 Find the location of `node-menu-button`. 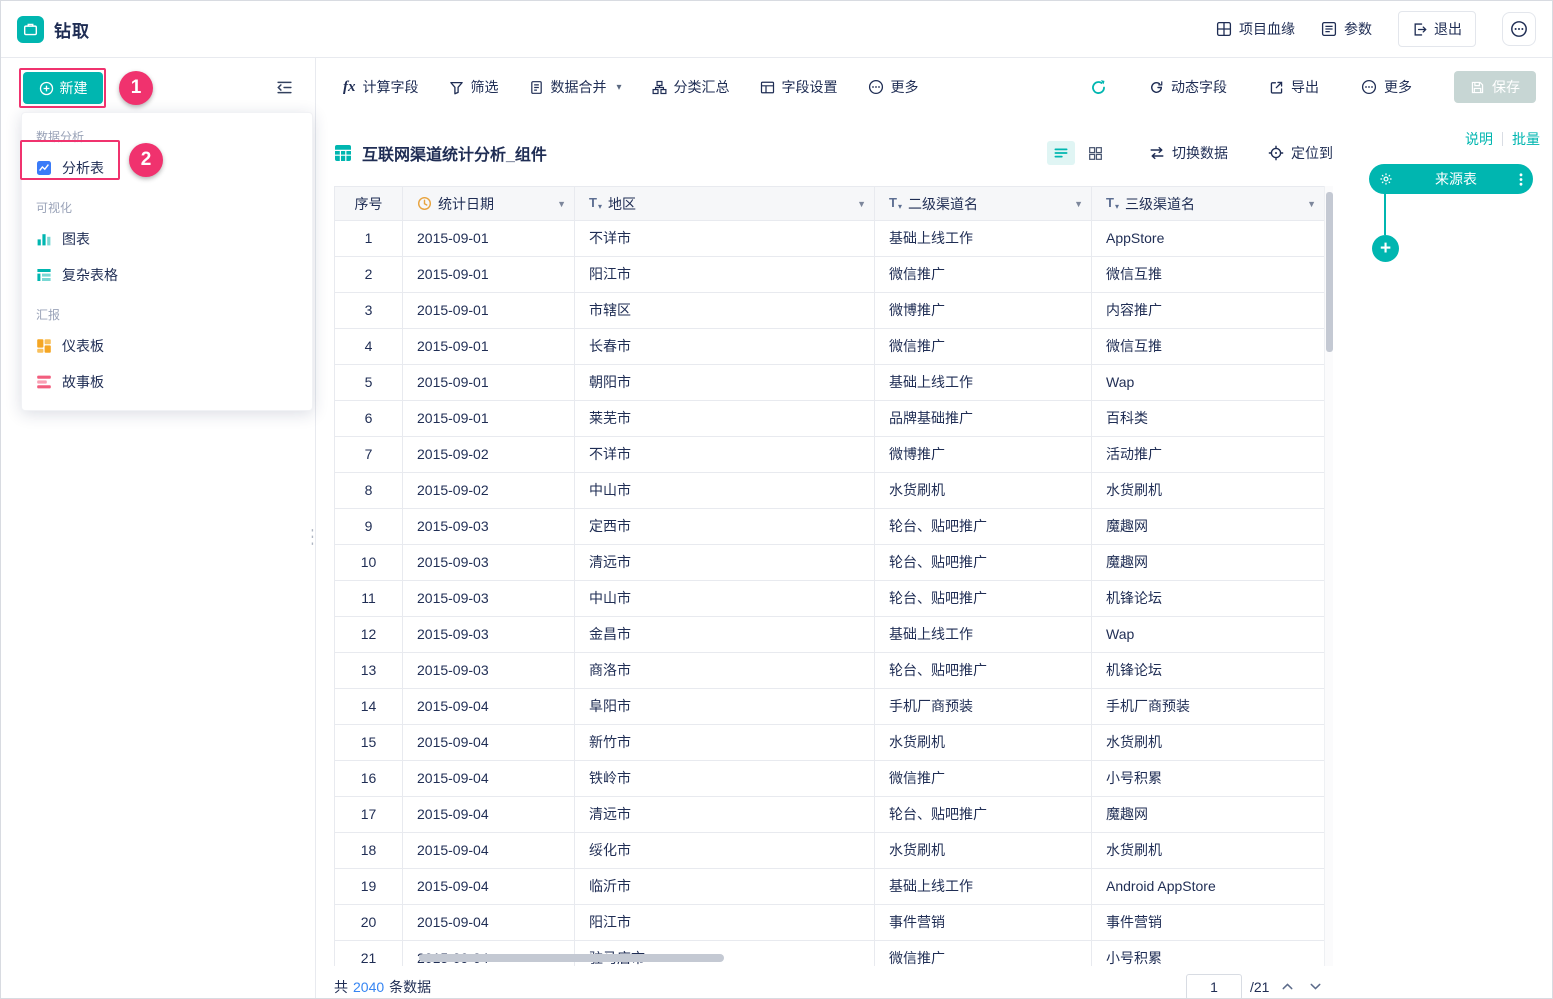

node-menu-button is located at coordinates (1521, 179).